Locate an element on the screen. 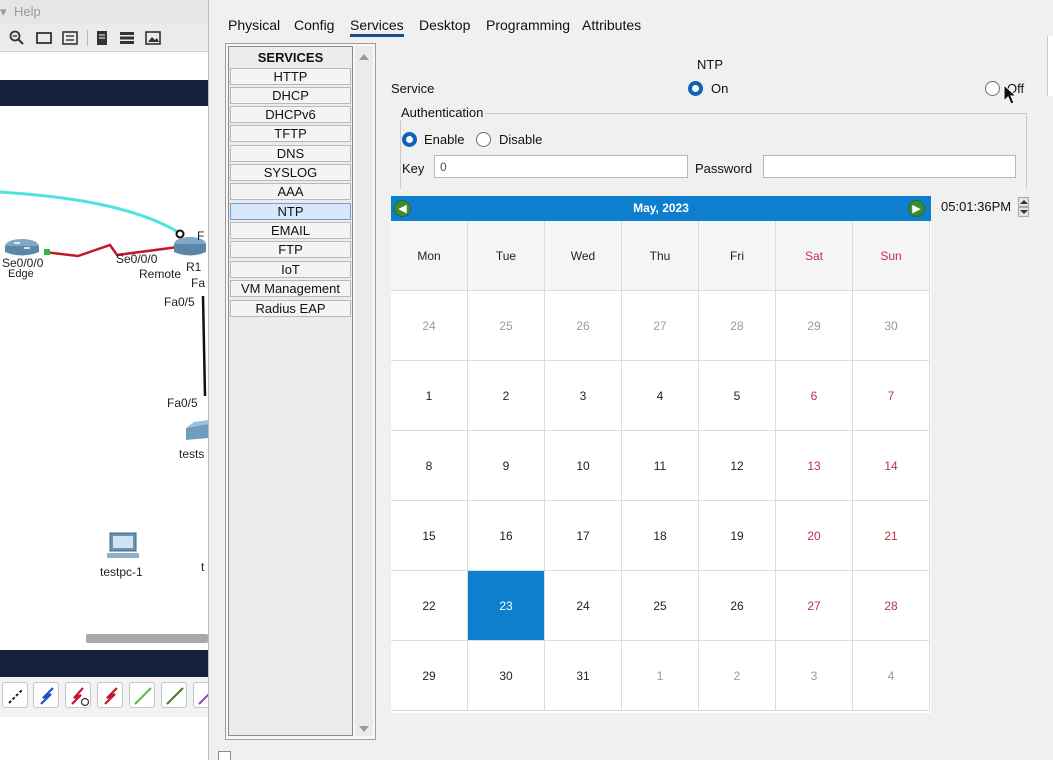 This screenshot has height=760, width=1053. calendar-day-cell: 23 is located at coordinates (506, 606).